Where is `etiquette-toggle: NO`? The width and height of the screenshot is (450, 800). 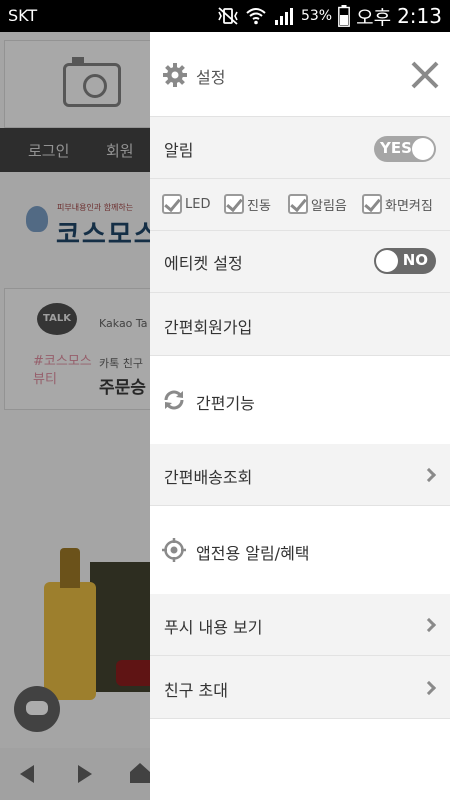 etiquette-toggle: NO is located at coordinates (405, 261).